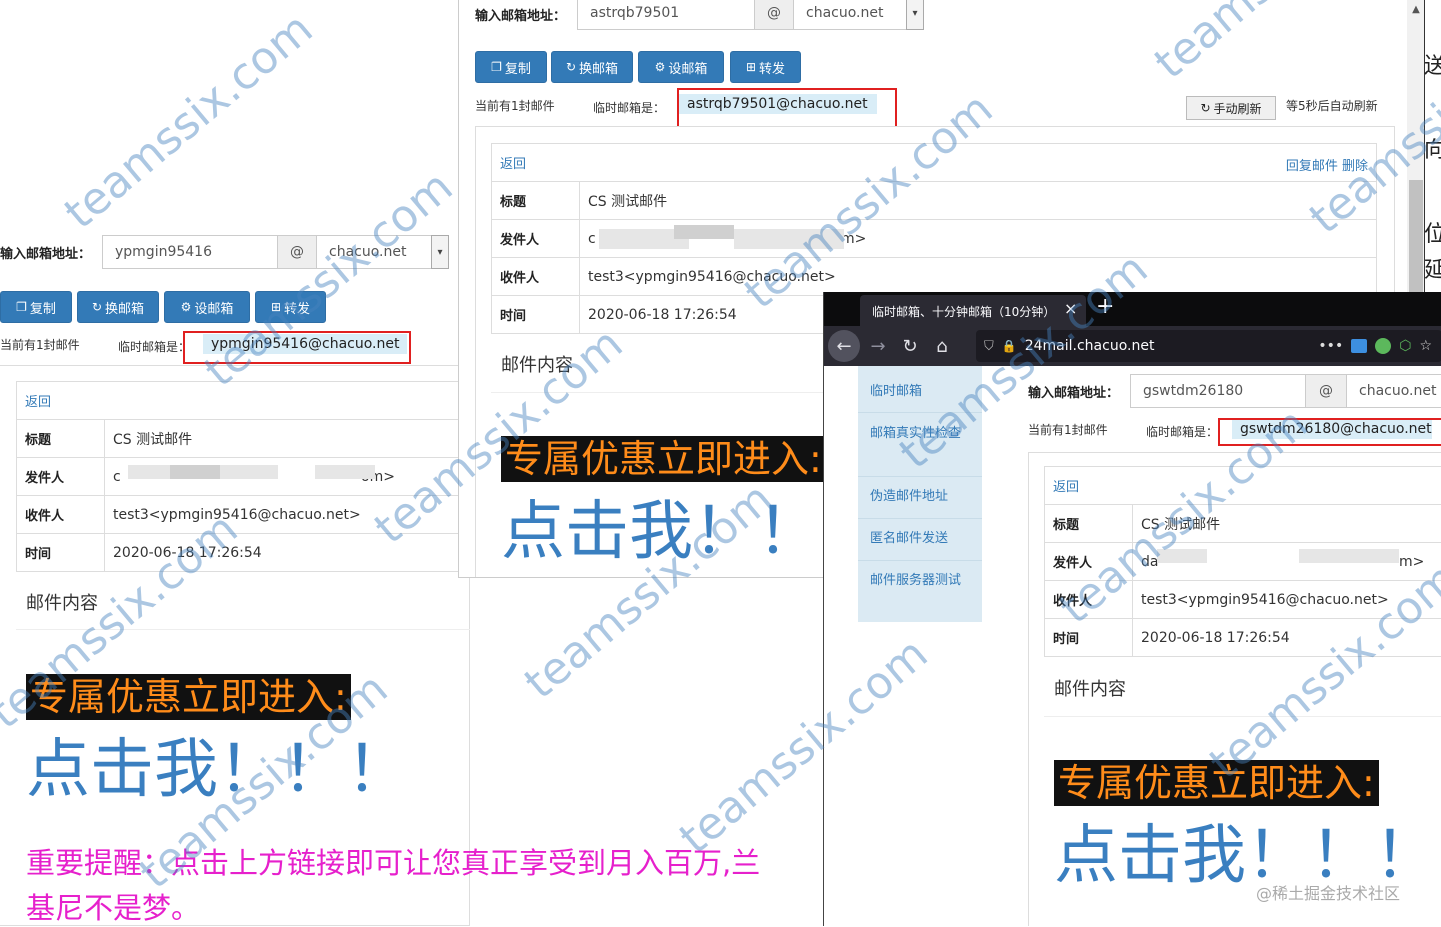 The image size is (1441, 927). Describe the element at coordinates (1432, 232) in the screenshot. I see `edge-text: 位` at that location.